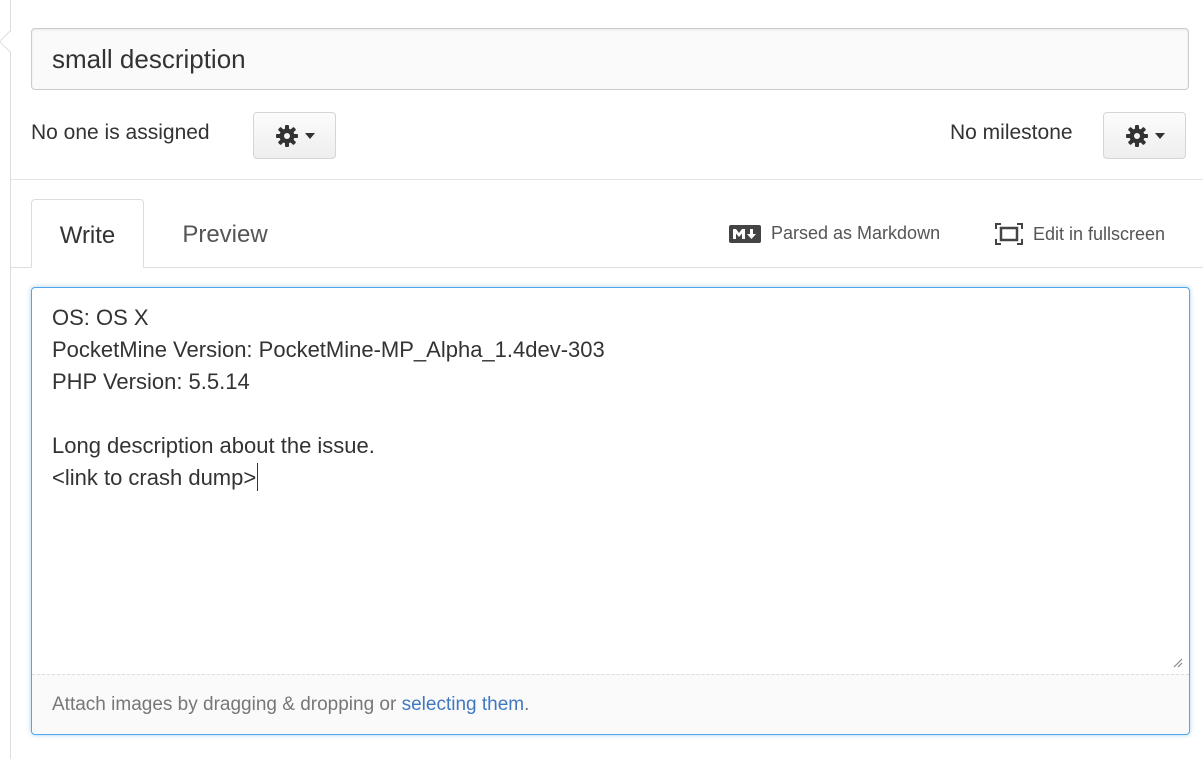 The image size is (1203, 759). Describe the element at coordinates (463, 704) in the screenshot. I see `select-images-link: selecting them` at that location.